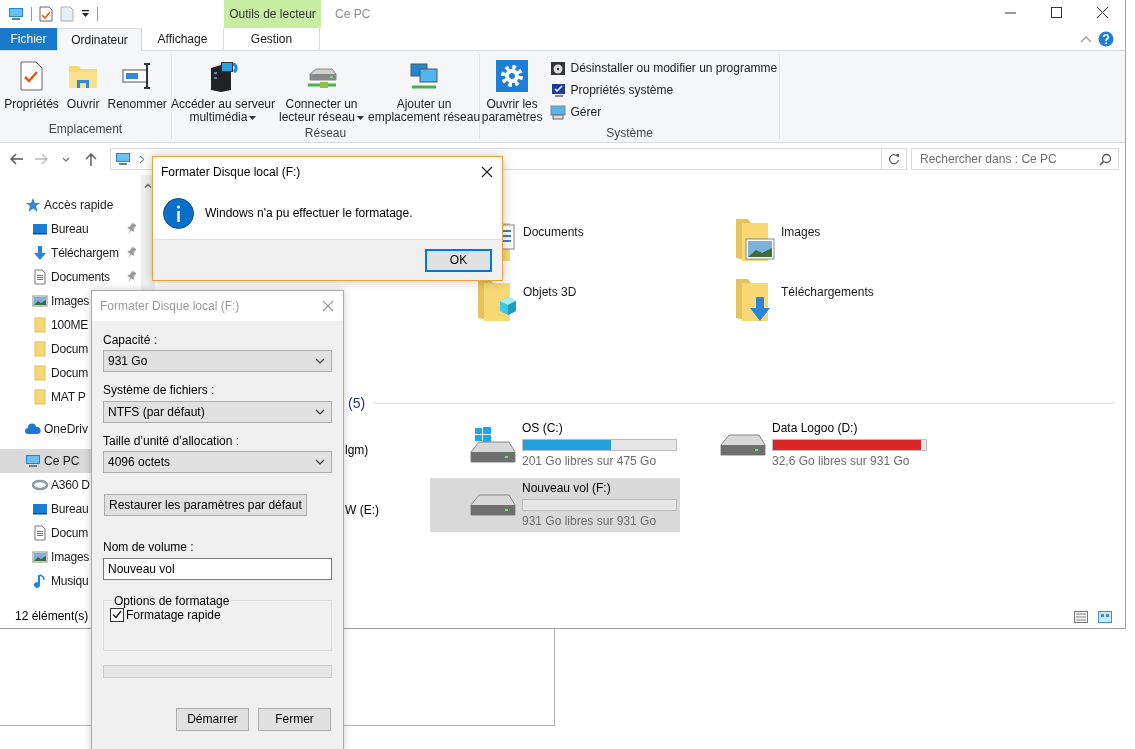 This screenshot has height=749, width=1135. What do you see at coordinates (46, 14) in the screenshot?
I see `document-check-icon` at bounding box center [46, 14].